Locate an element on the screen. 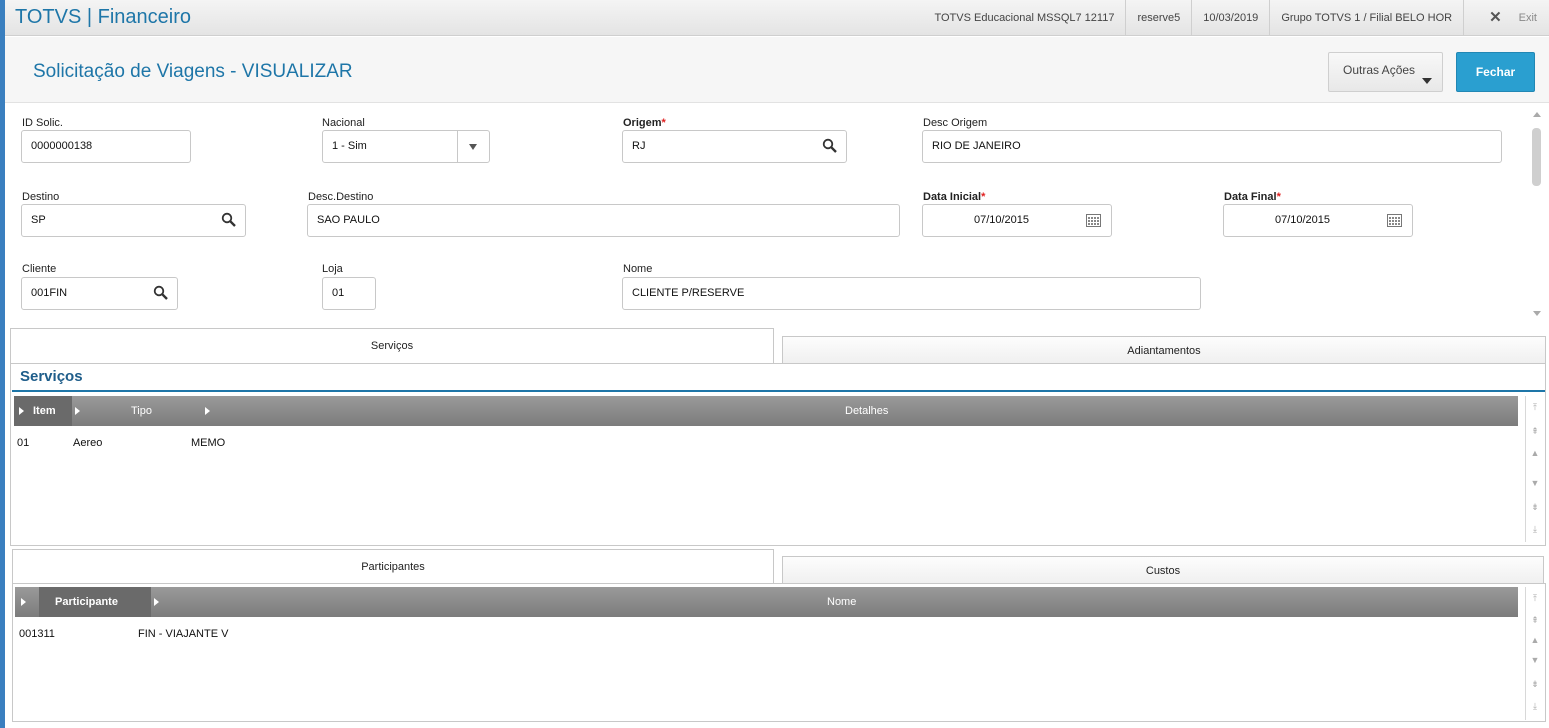 The height and width of the screenshot is (728, 1549). section-divider is located at coordinates (778, 391).